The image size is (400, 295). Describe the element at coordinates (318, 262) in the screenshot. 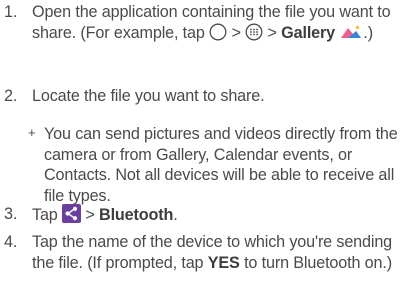

I see `step-text-end: to turn Bluetooth on.)` at that location.